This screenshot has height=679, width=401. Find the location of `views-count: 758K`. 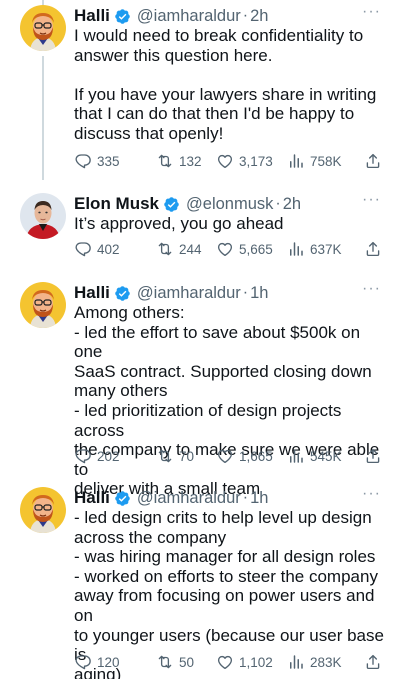

views-count: 758K is located at coordinates (326, 161).